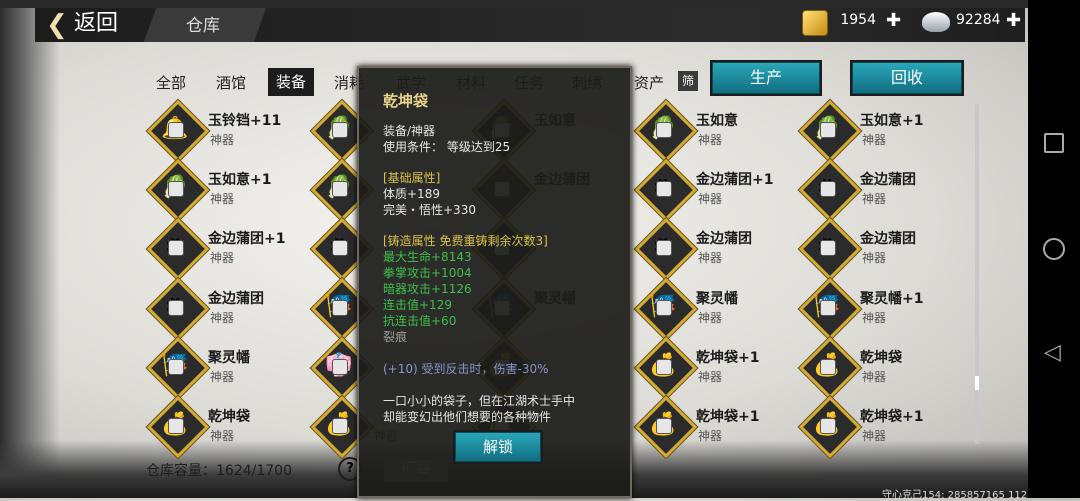 Image resolution: width=1080 pixels, height=501 pixels. What do you see at coordinates (893, 21) in the screenshot?
I see `add-gold-icon: ✚` at bounding box center [893, 21].